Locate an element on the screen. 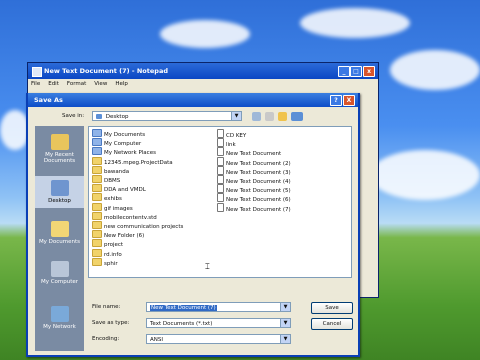 This screenshot has height=360, width=480. menu-view: View is located at coordinates (100, 84).